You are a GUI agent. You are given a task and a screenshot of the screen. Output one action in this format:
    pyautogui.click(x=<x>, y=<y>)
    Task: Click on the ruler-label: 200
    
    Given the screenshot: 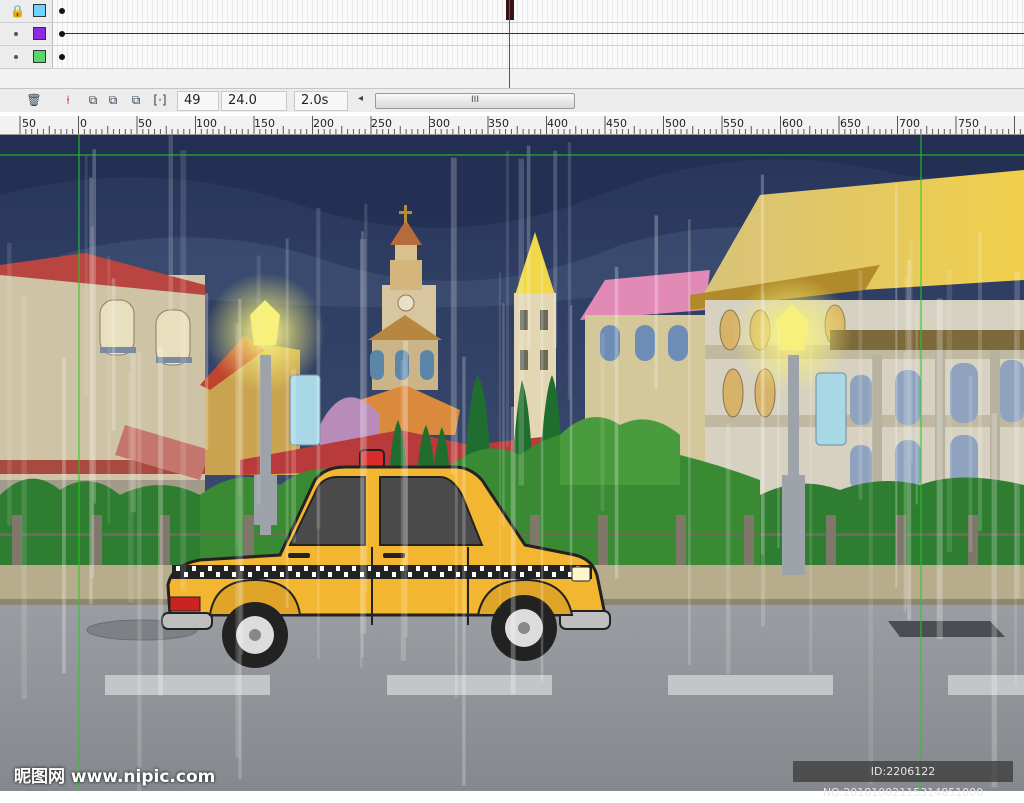 What is the action you would take?
    pyautogui.click(x=323, y=123)
    